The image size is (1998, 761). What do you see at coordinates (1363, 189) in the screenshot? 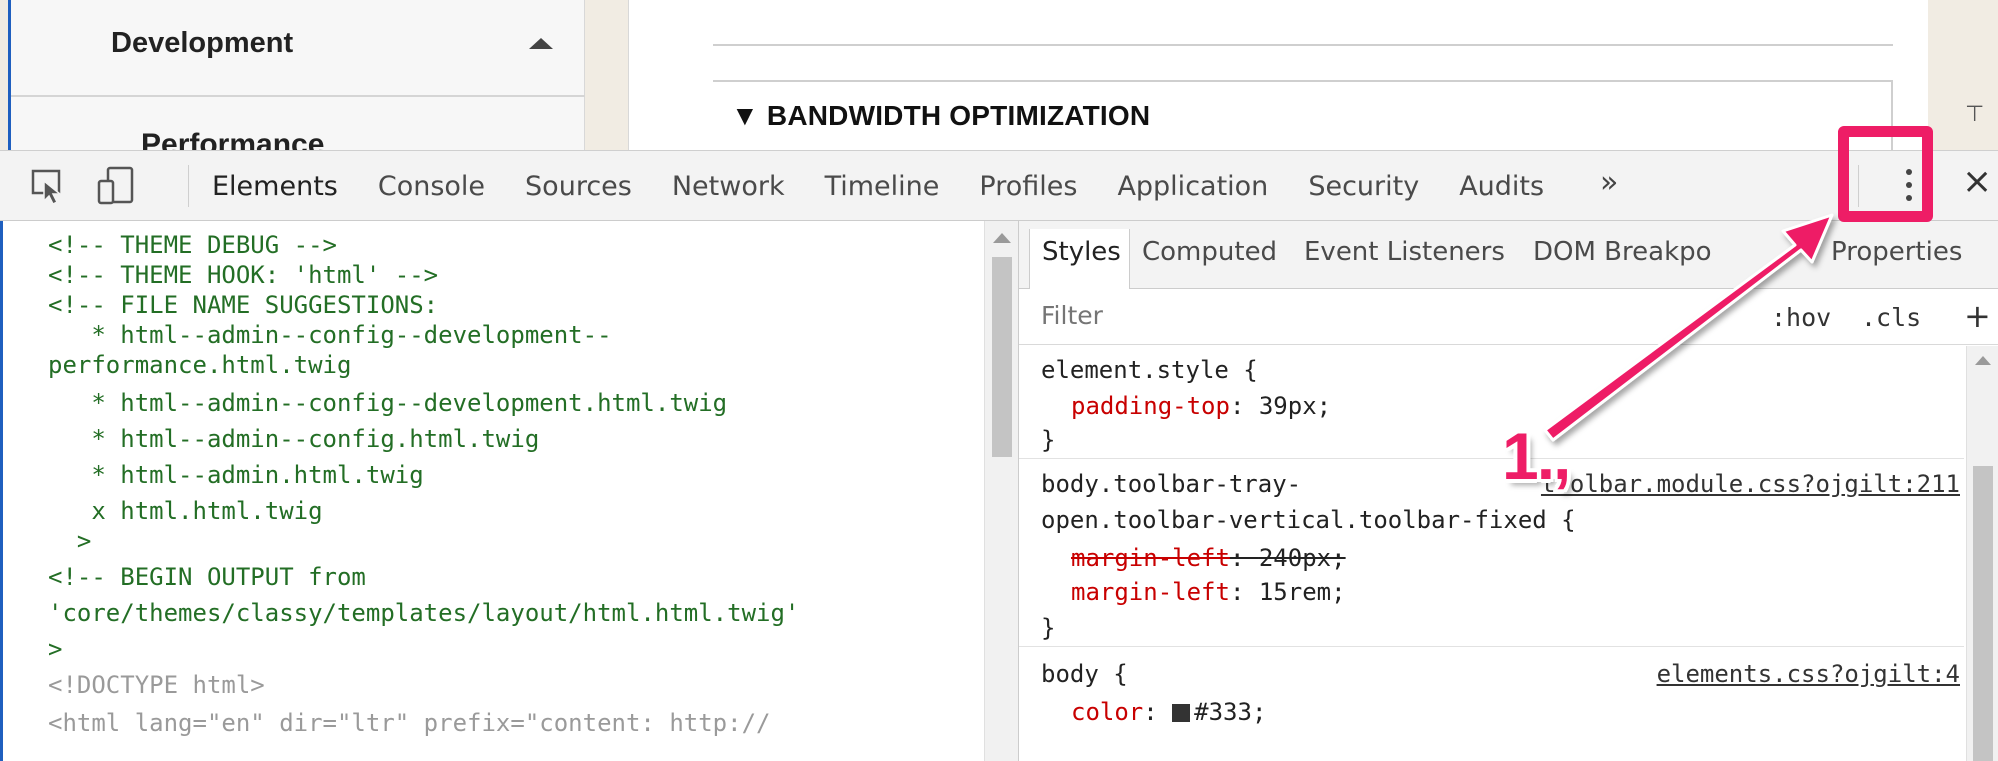
I see `tab-security: Security` at bounding box center [1363, 189].